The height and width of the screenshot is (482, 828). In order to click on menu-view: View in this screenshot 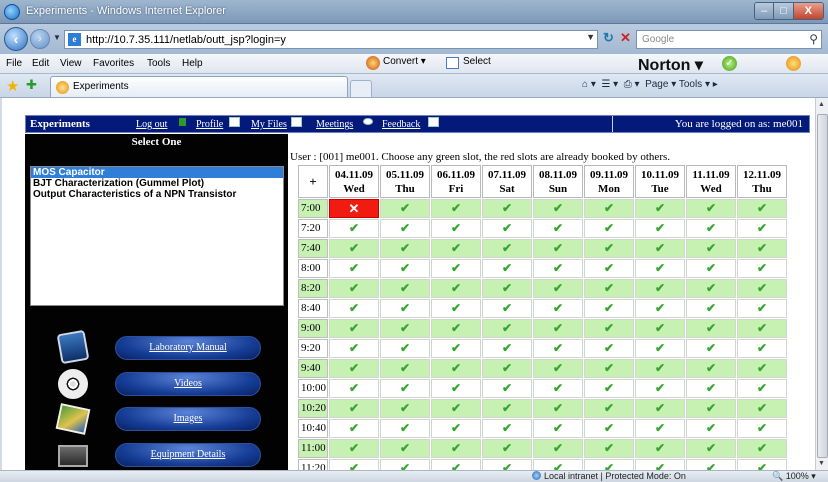, I will do `click(71, 63)`.